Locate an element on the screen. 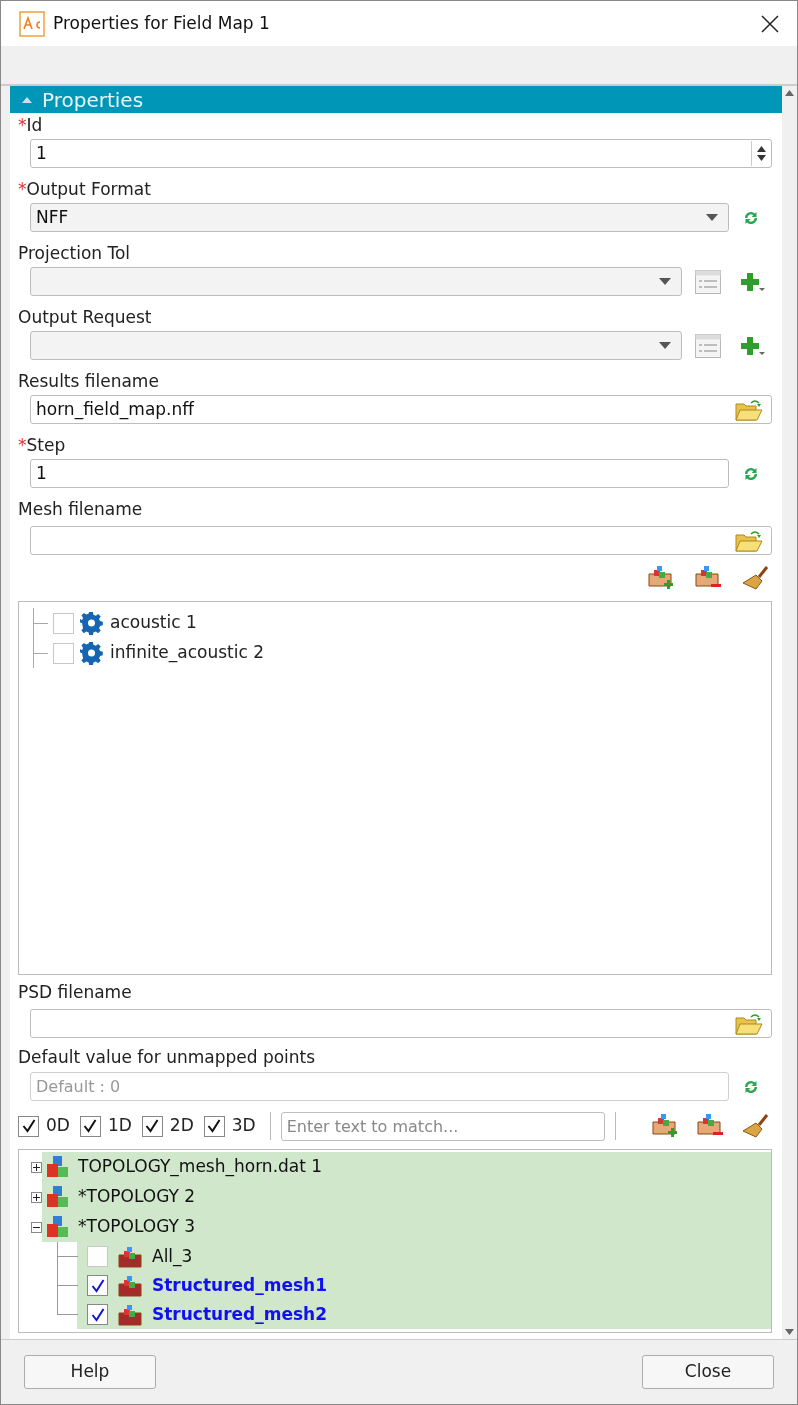  collapse-arrow-icon is located at coordinates (27, 99).